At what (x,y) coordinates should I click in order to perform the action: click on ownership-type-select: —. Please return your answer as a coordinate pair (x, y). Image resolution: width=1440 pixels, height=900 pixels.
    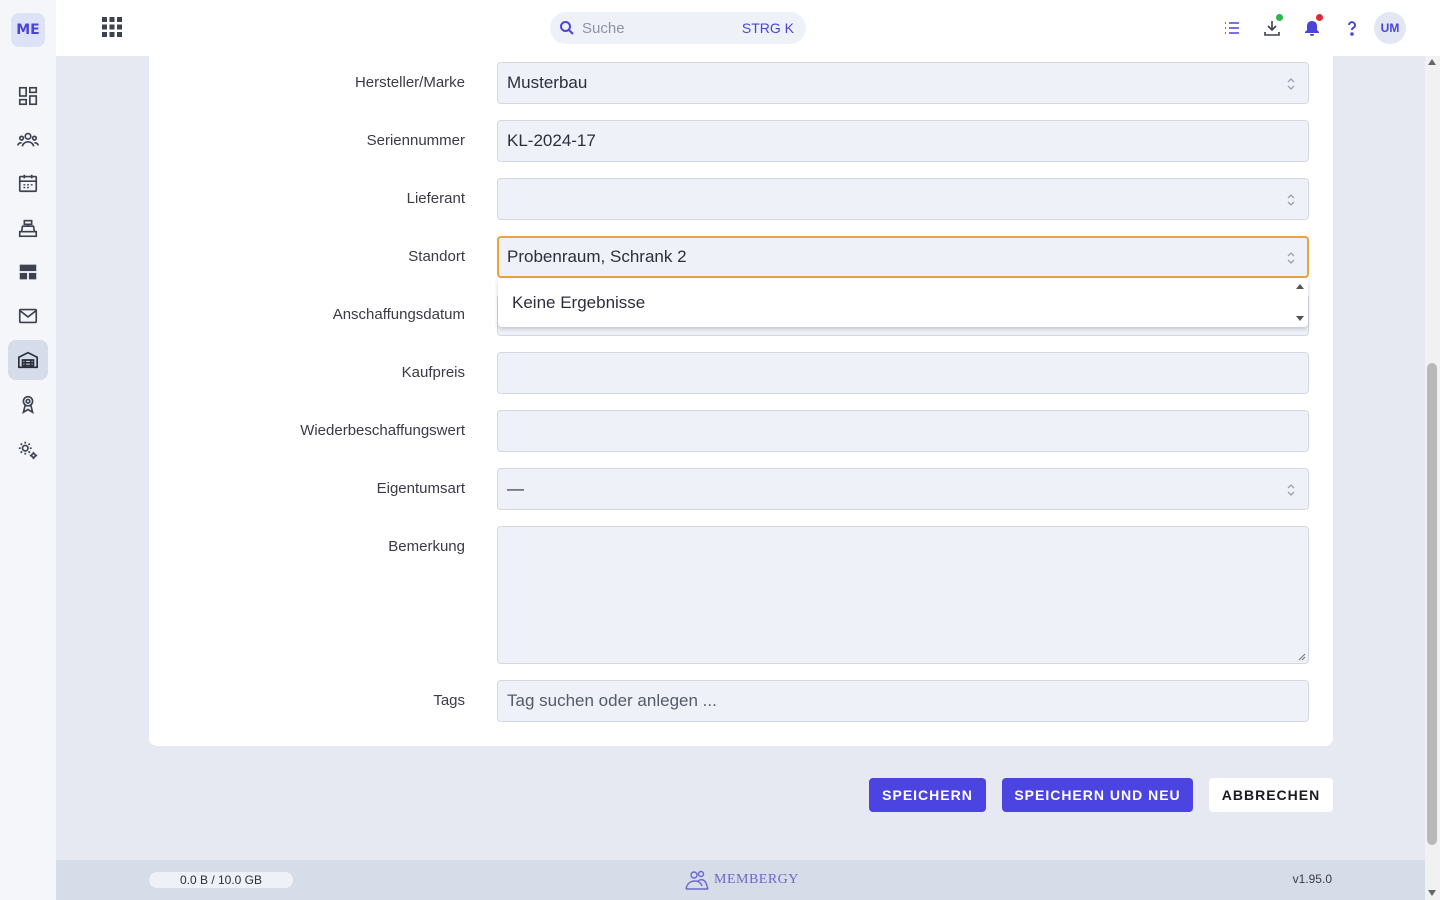
    Looking at the image, I should click on (903, 489).